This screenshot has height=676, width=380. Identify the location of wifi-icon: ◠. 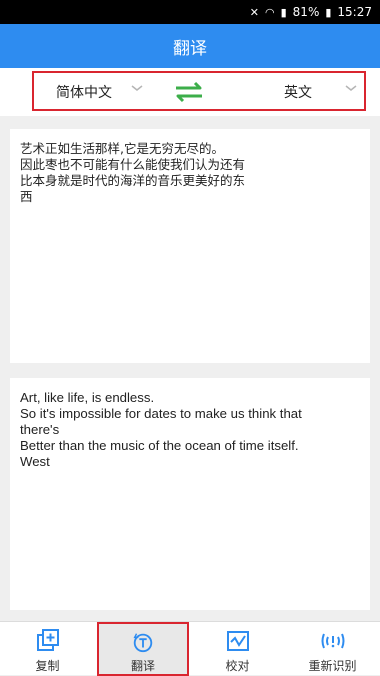
(270, 12).